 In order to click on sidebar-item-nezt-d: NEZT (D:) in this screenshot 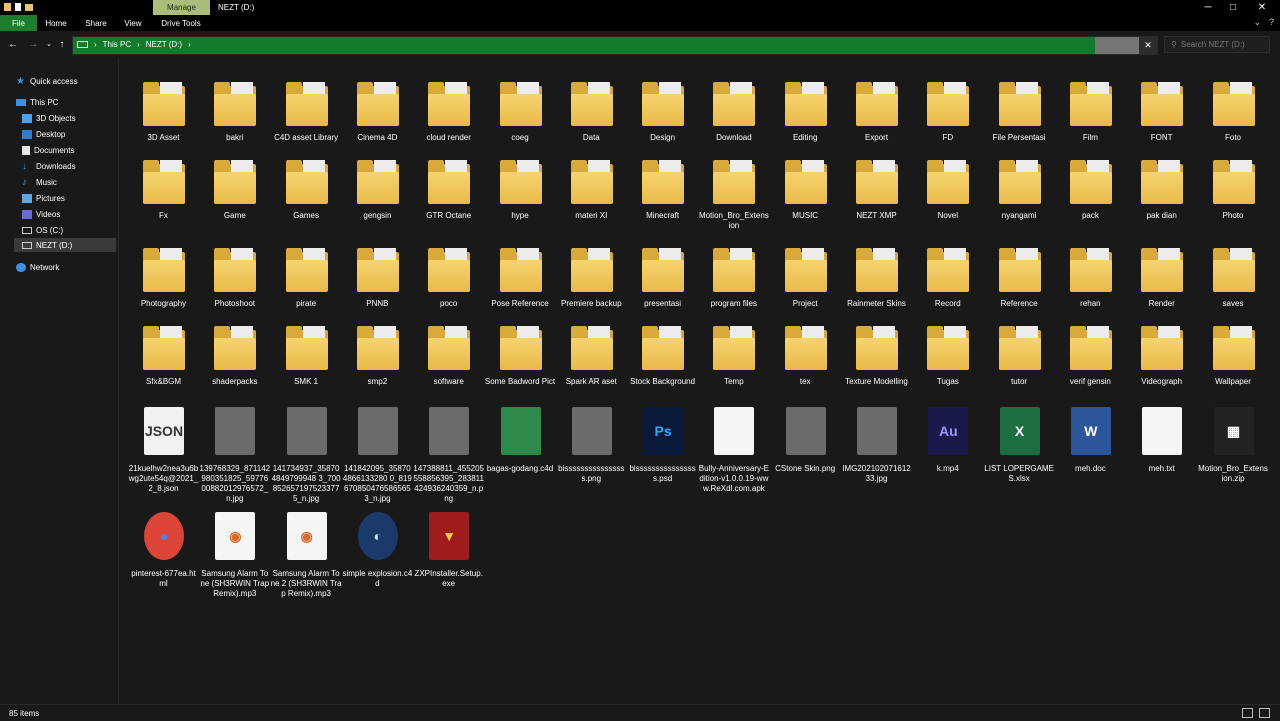, I will do `click(65, 245)`.